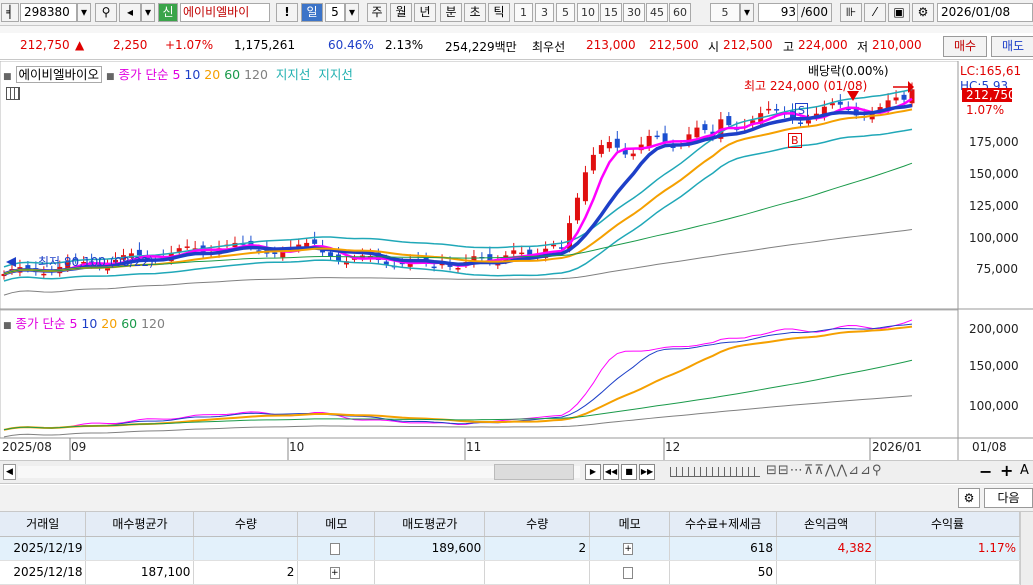 This screenshot has width=1033, height=585. I want to click on search-icon: ⚲, so click(106, 12).